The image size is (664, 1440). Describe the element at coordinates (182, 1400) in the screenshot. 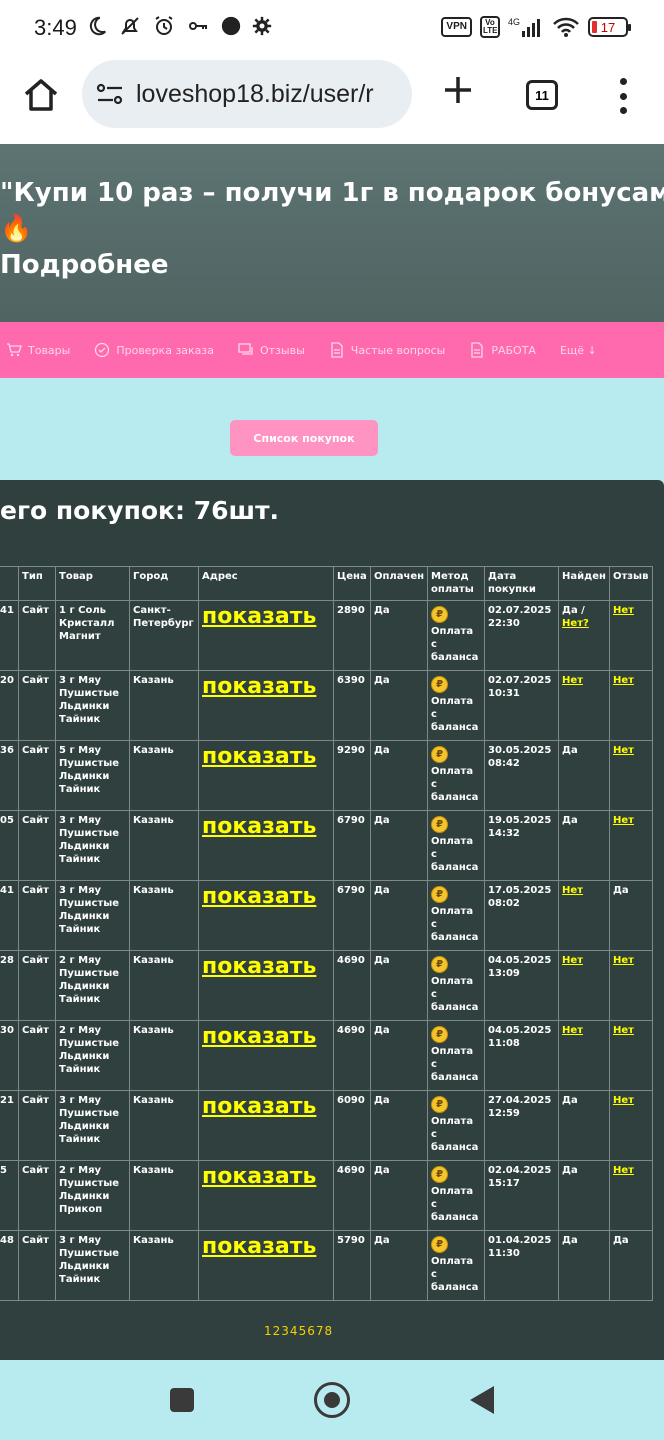

I see `recents-button` at that location.